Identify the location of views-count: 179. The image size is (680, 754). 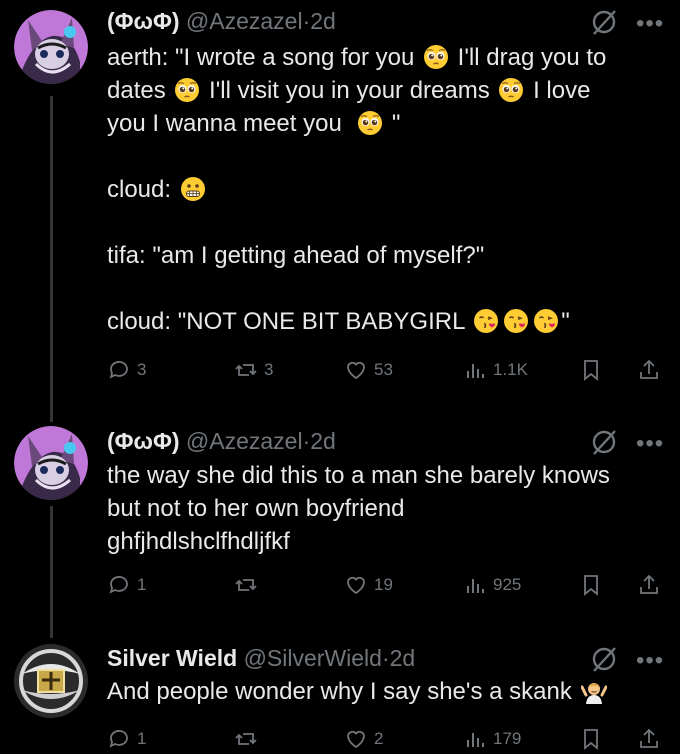
(507, 738).